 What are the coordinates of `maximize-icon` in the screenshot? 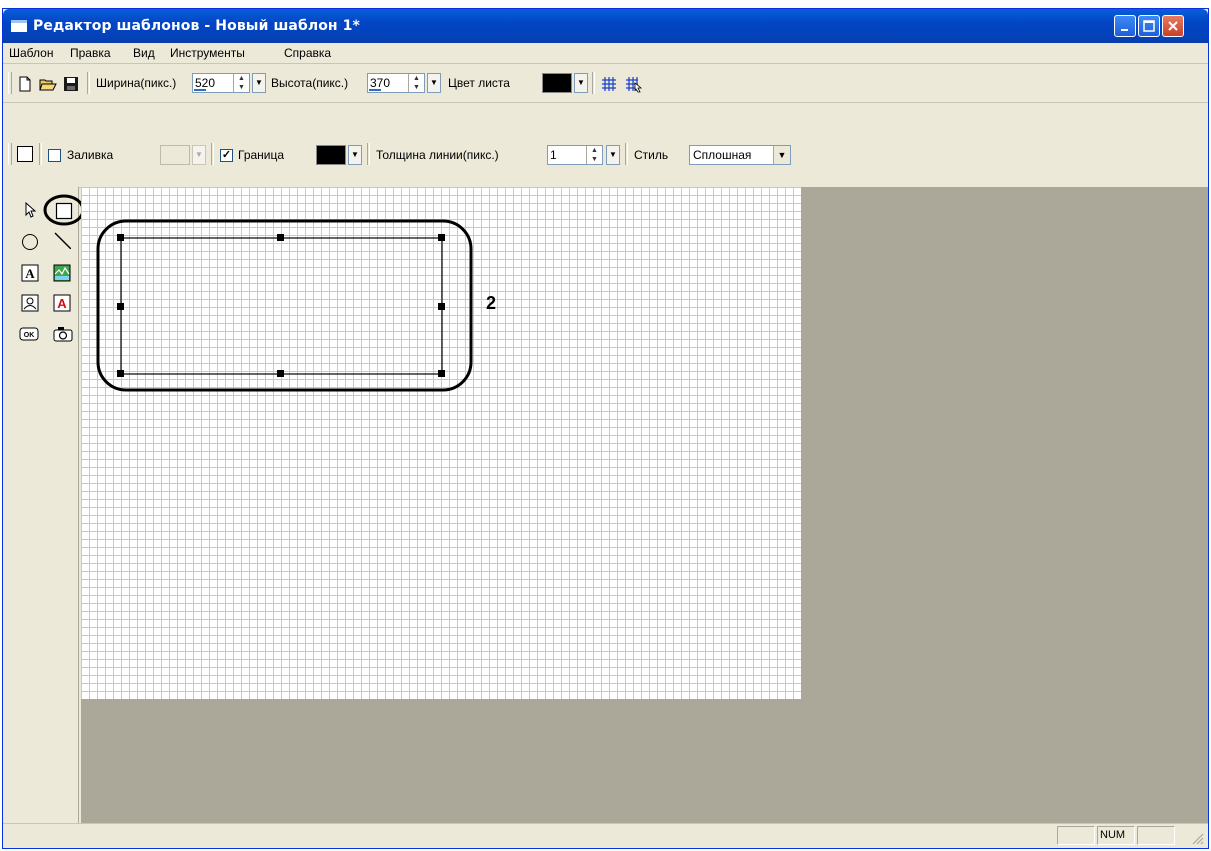 It's located at (1149, 26).